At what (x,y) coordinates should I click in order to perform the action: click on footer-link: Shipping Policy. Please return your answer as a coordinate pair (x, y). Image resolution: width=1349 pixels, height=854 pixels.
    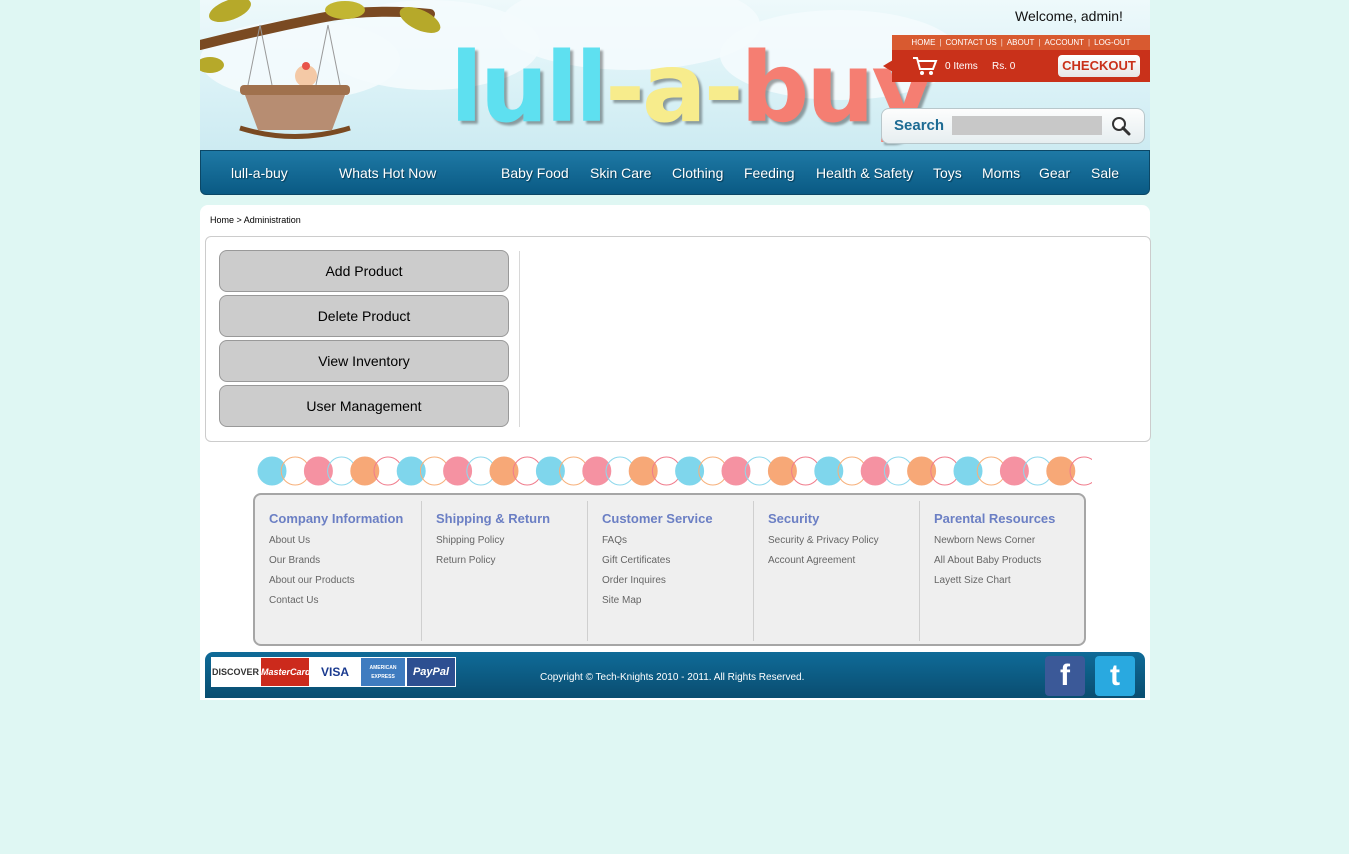
    Looking at the image, I should click on (470, 540).